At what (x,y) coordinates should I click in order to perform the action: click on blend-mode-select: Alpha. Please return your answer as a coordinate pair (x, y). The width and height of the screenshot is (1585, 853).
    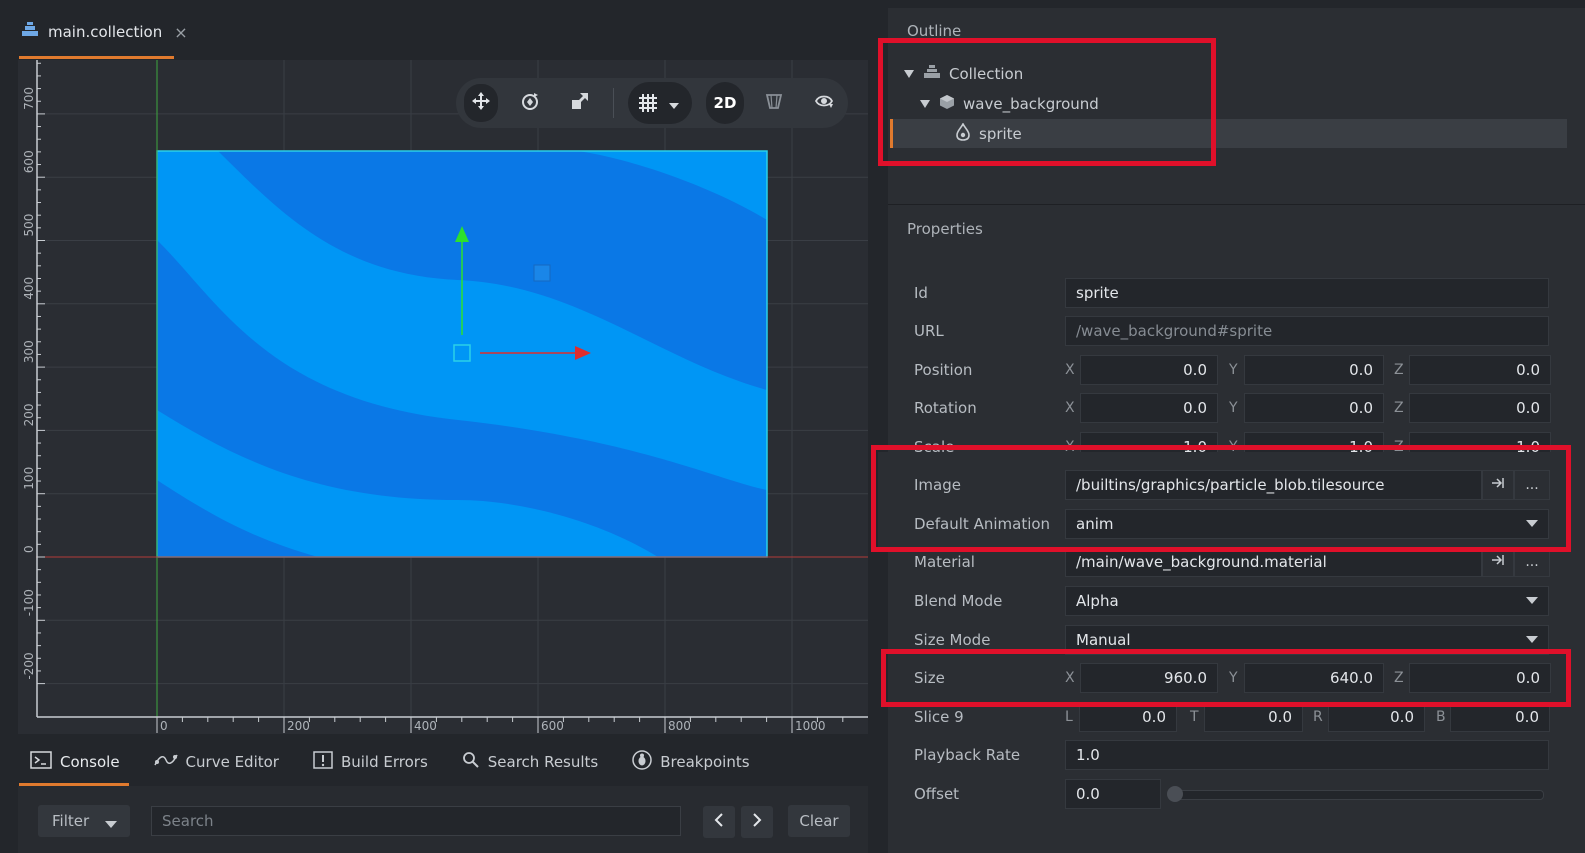
    Looking at the image, I should click on (1307, 601).